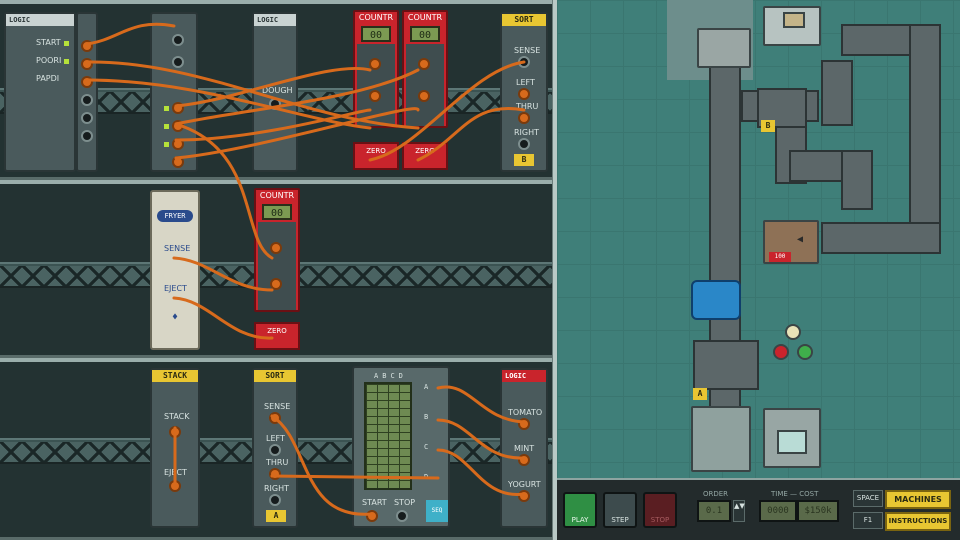 The width and height of the screenshot is (960, 540). I want to click on order-machine, so click(792, 26).